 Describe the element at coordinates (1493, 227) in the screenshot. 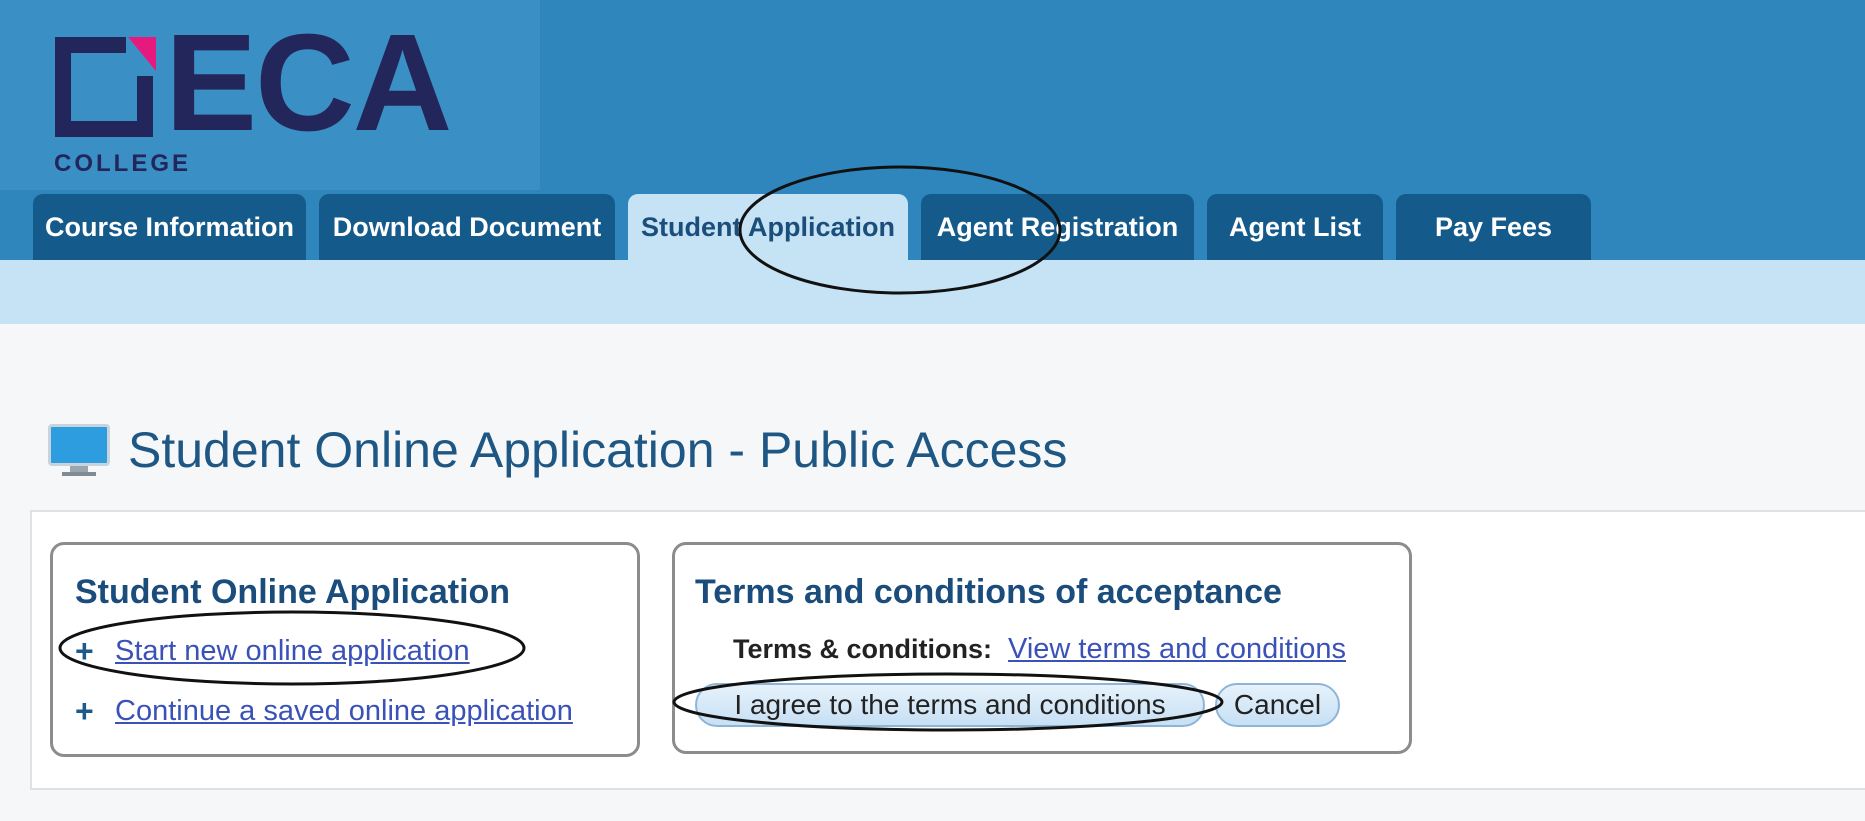

I see `tab-pay-fees: Pay Fees` at that location.